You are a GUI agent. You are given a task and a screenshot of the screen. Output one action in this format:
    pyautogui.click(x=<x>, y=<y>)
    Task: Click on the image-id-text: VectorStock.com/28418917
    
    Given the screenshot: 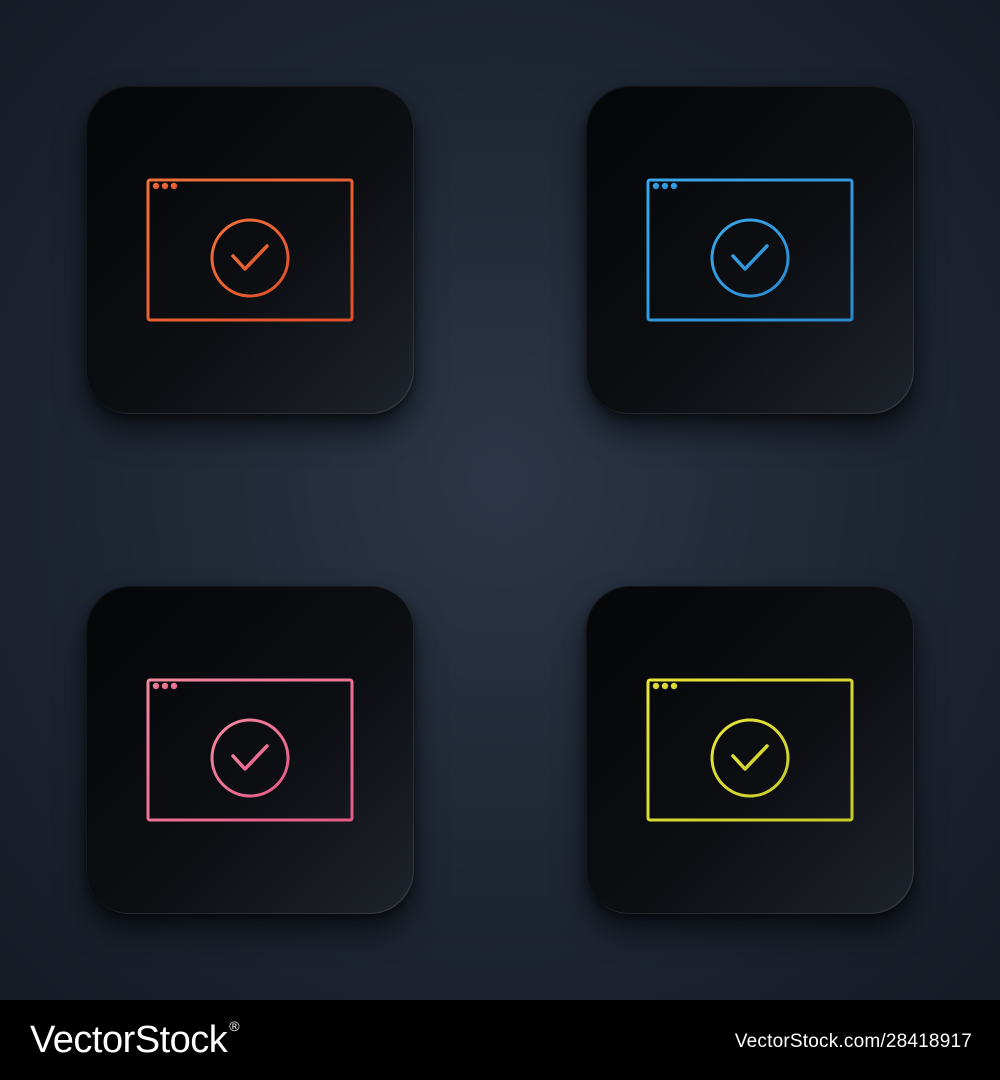 What is the action you would take?
    pyautogui.click(x=853, y=1041)
    